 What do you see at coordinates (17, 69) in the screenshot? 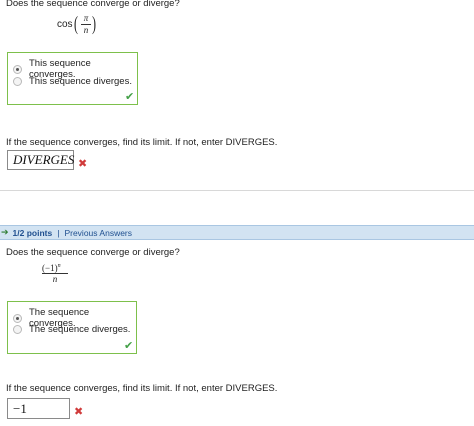
I see `q1-radio-converges` at bounding box center [17, 69].